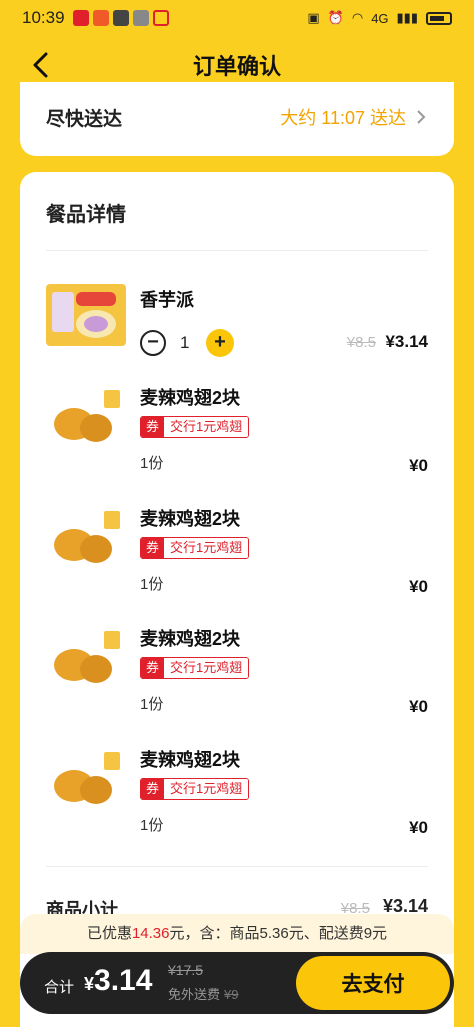 The width and height of the screenshot is (474, 1027). I want to click on total-amount: 3.14, so click(123, 980).